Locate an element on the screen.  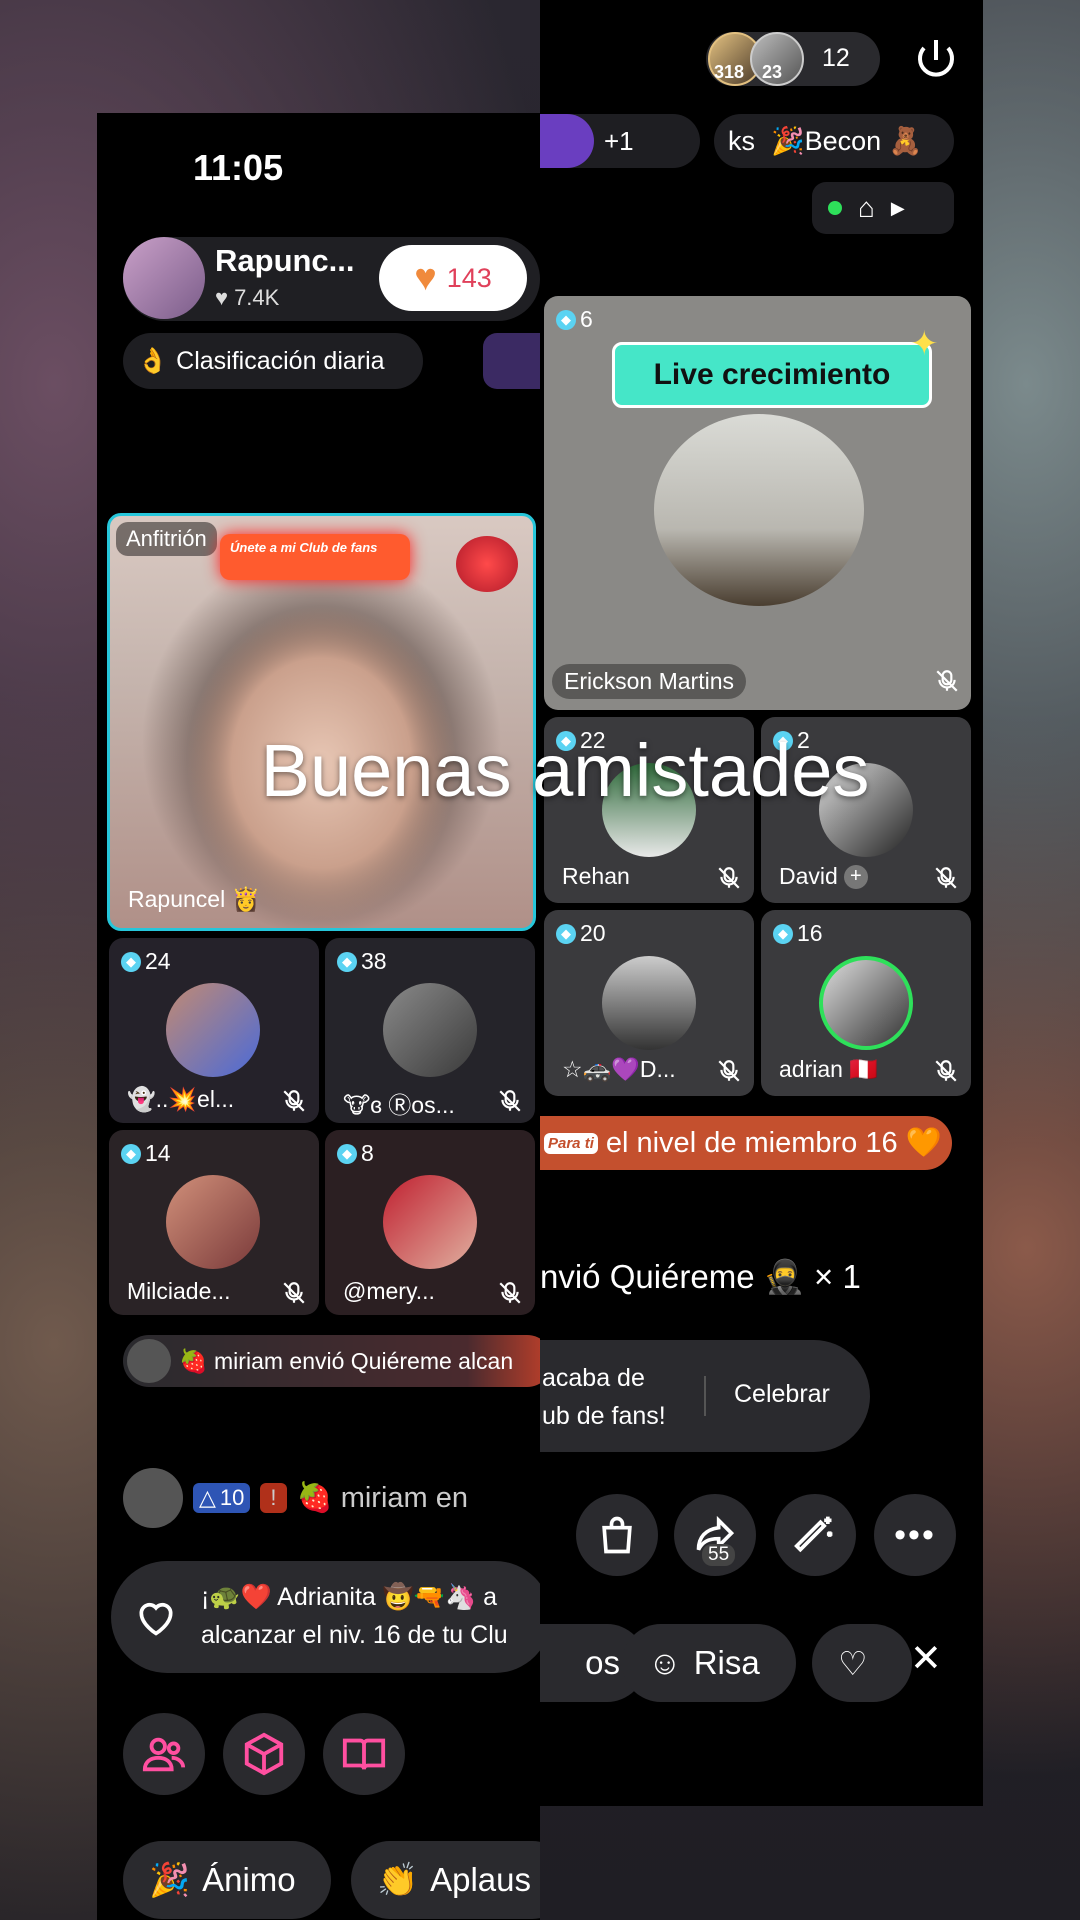
share-count: 55 is located at coordinates (719, 1555).